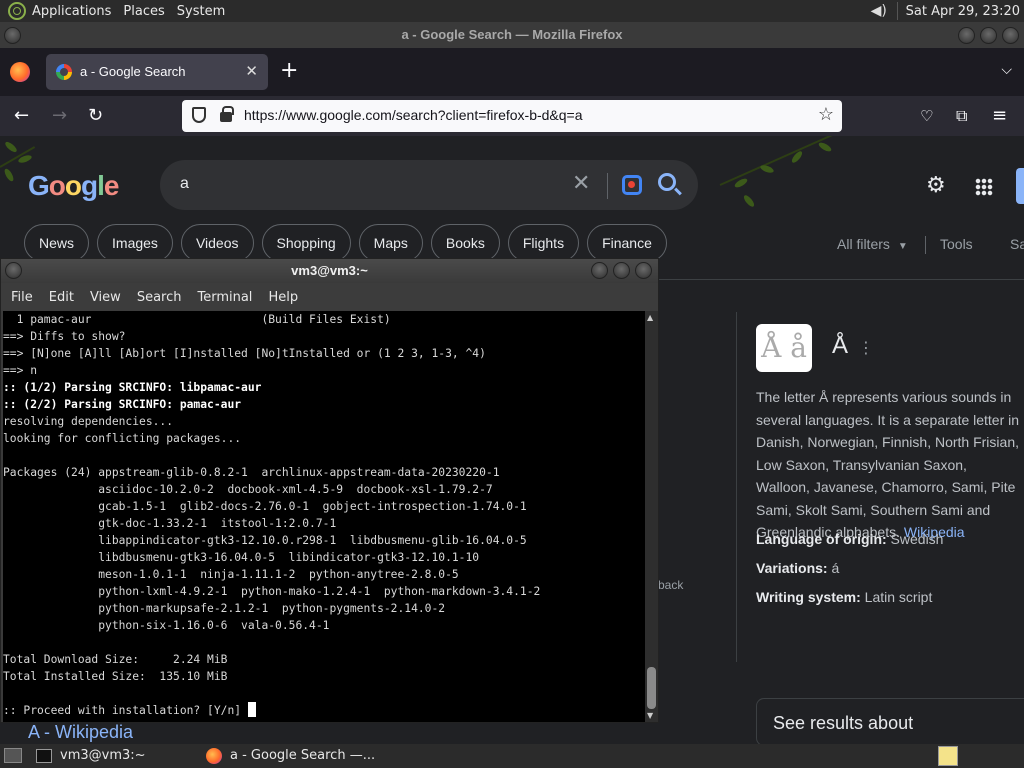 The image size is (1024, 768). What do you see at coordinates (71, 11) in the screenshot?
I see `applications-menu: Applications` at bounding box center [71, 11].